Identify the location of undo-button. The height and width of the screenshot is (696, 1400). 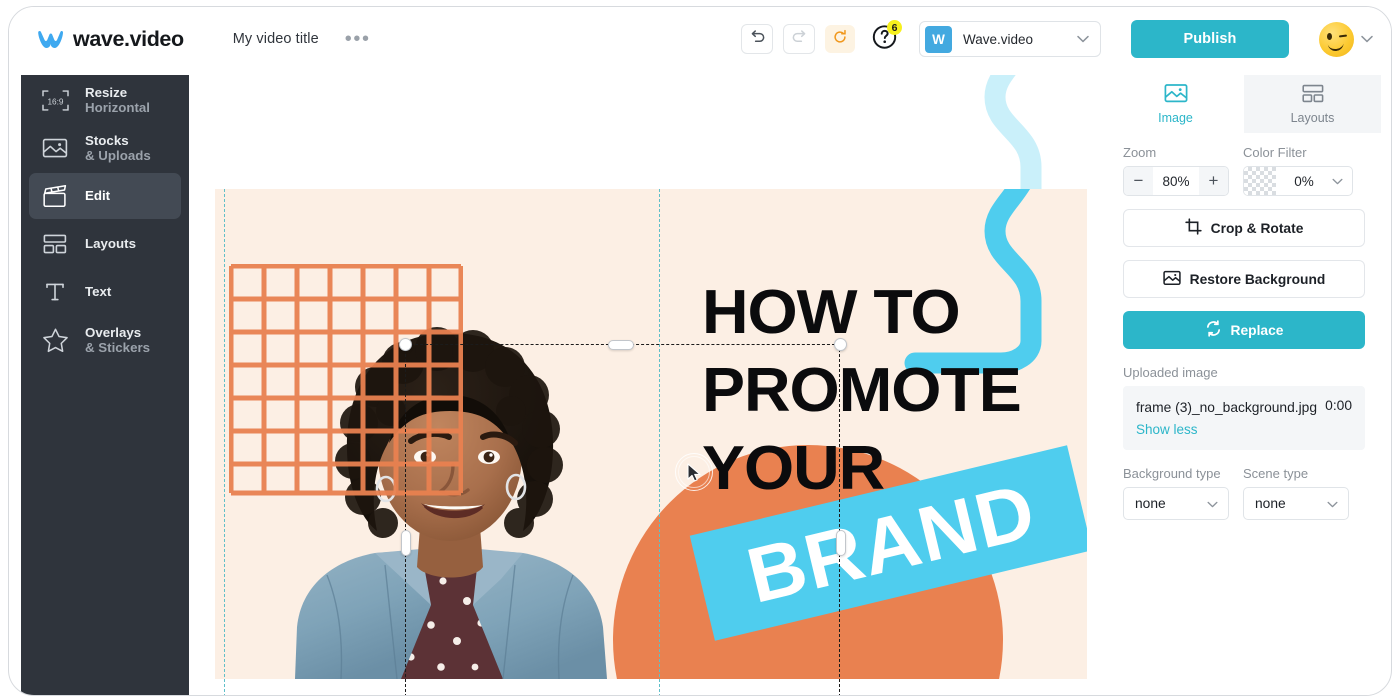
(757, 39).